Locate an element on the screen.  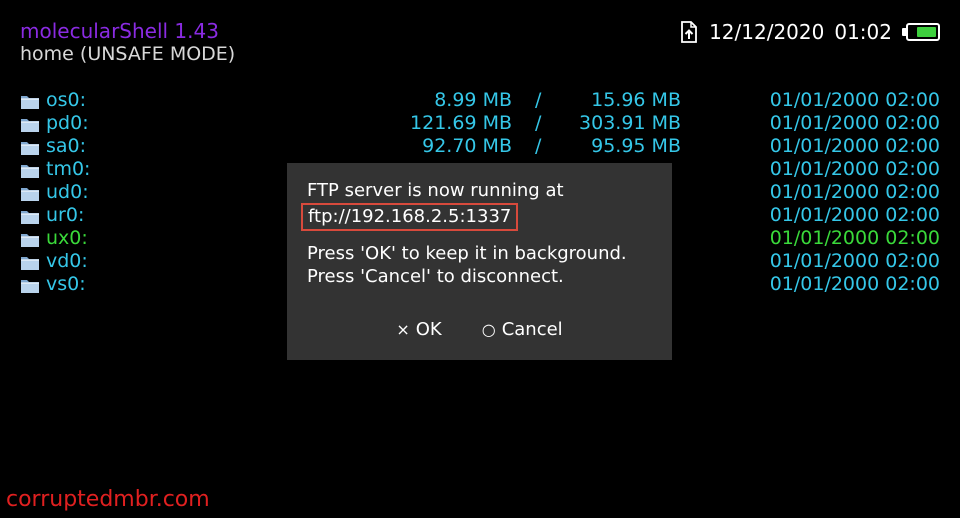
ok-button: × OK is located at coordinates (418, 329).